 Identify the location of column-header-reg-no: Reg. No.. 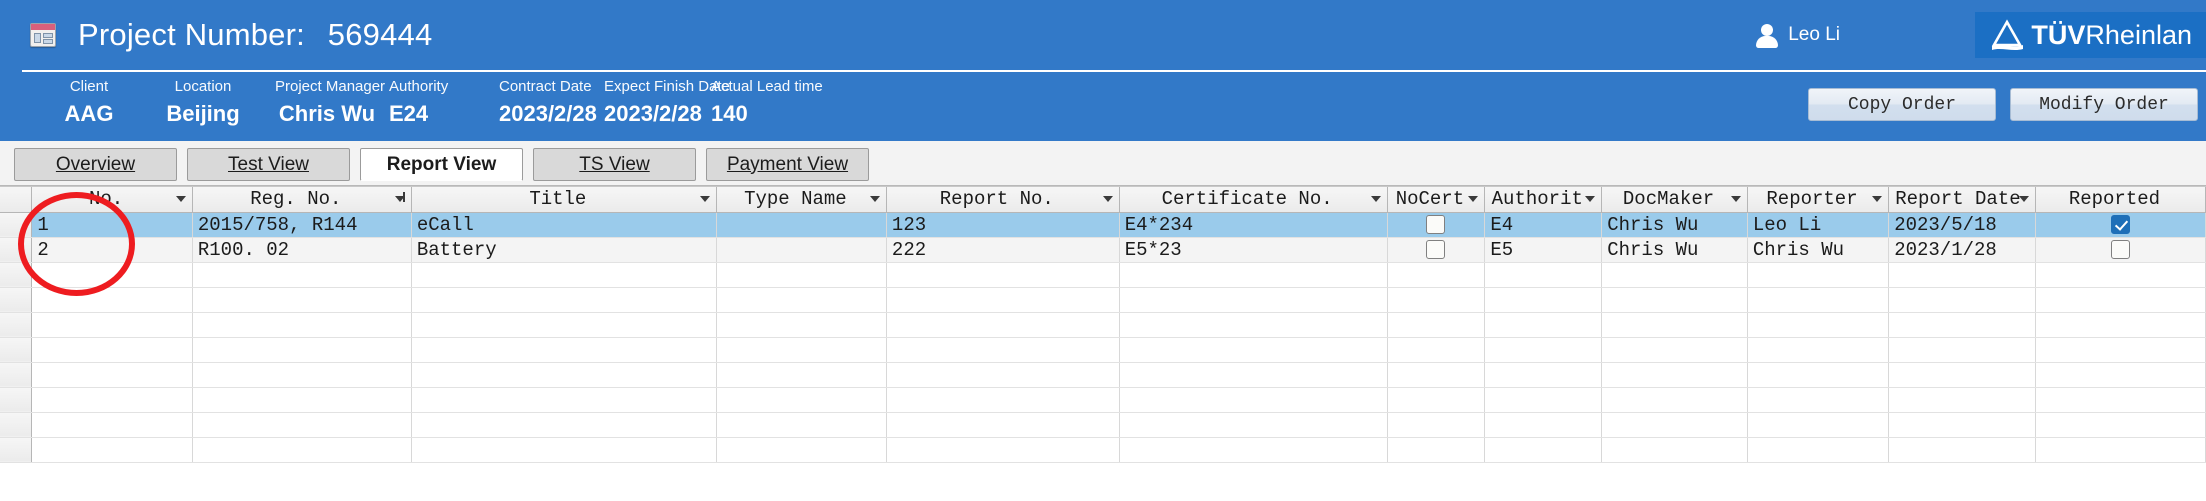
(302, 200).